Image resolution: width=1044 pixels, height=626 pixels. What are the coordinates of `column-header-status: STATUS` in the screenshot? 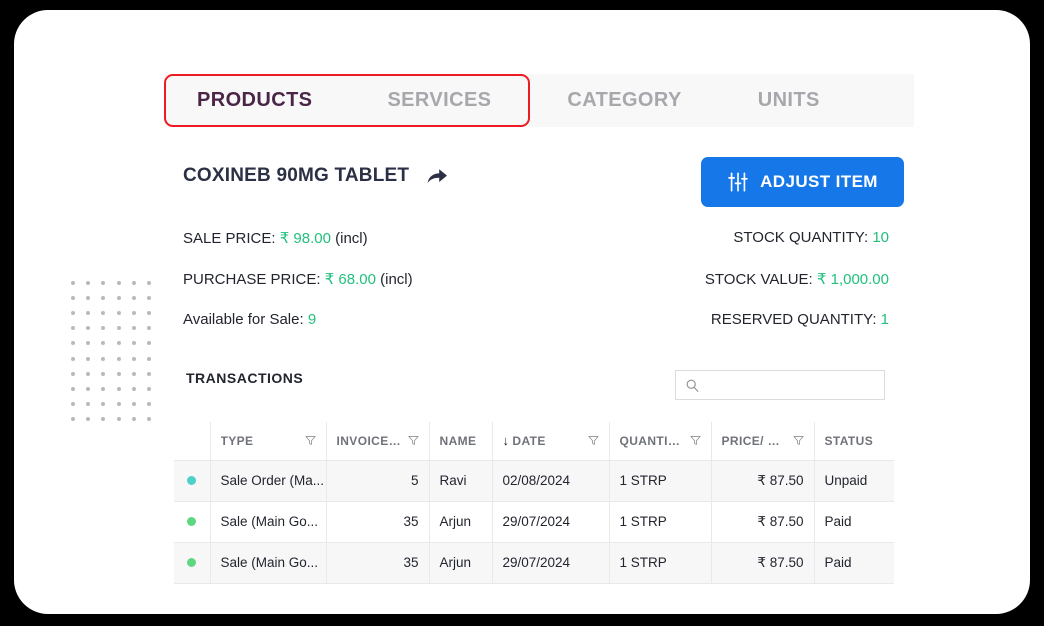 It's located at (854, 441).